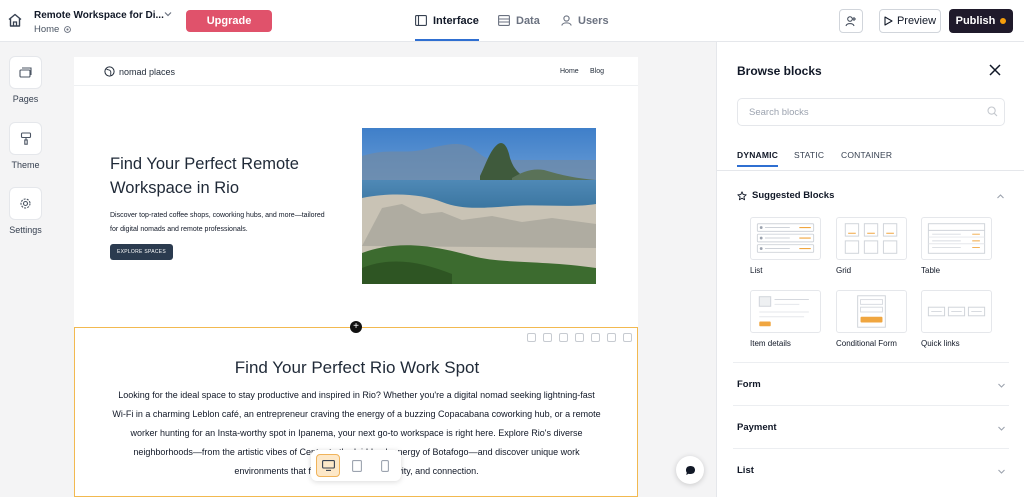 The height and width of the screenshot is (497, 1024). I want to click on accordion-payment: Payment, so click(757, 427).